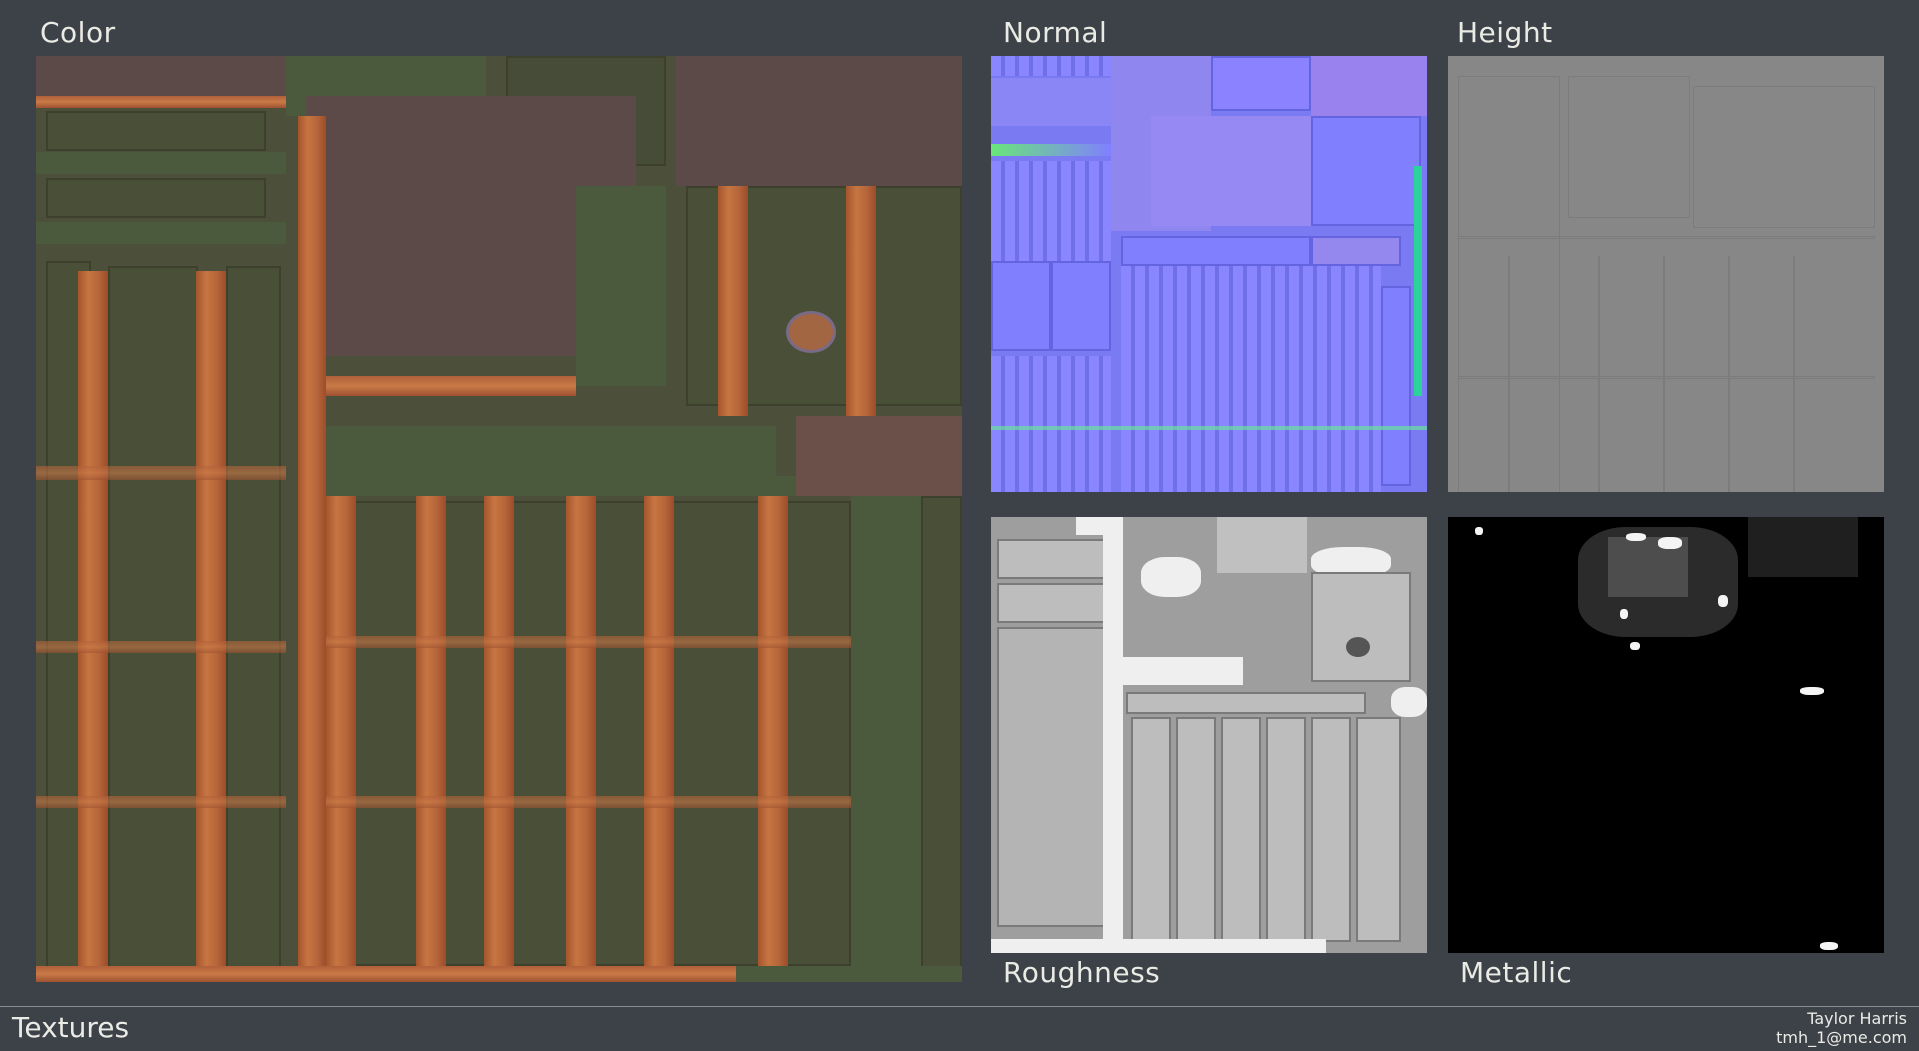  I want to click on author-credit: Taylor Harris tmh_1@me.com, so click(1841, 1028).